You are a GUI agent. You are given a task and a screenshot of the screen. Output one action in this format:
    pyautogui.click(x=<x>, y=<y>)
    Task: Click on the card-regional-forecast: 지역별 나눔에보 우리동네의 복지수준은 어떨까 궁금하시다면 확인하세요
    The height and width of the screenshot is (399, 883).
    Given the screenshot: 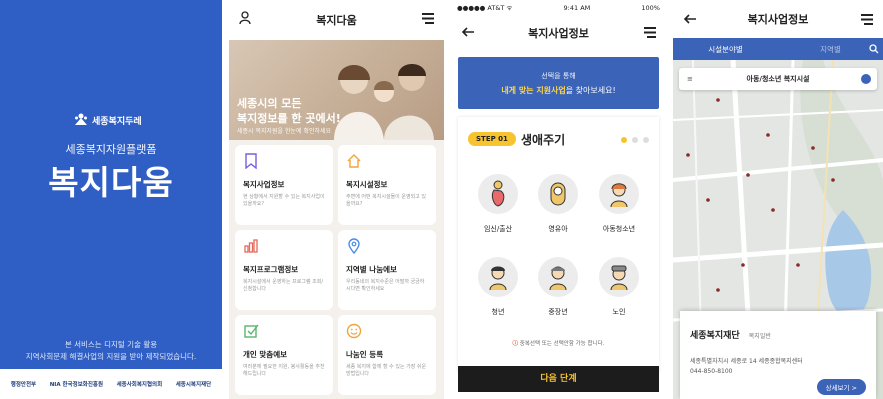 What is the action you would take?
    pyautogui.click(x=387, y=270)
    